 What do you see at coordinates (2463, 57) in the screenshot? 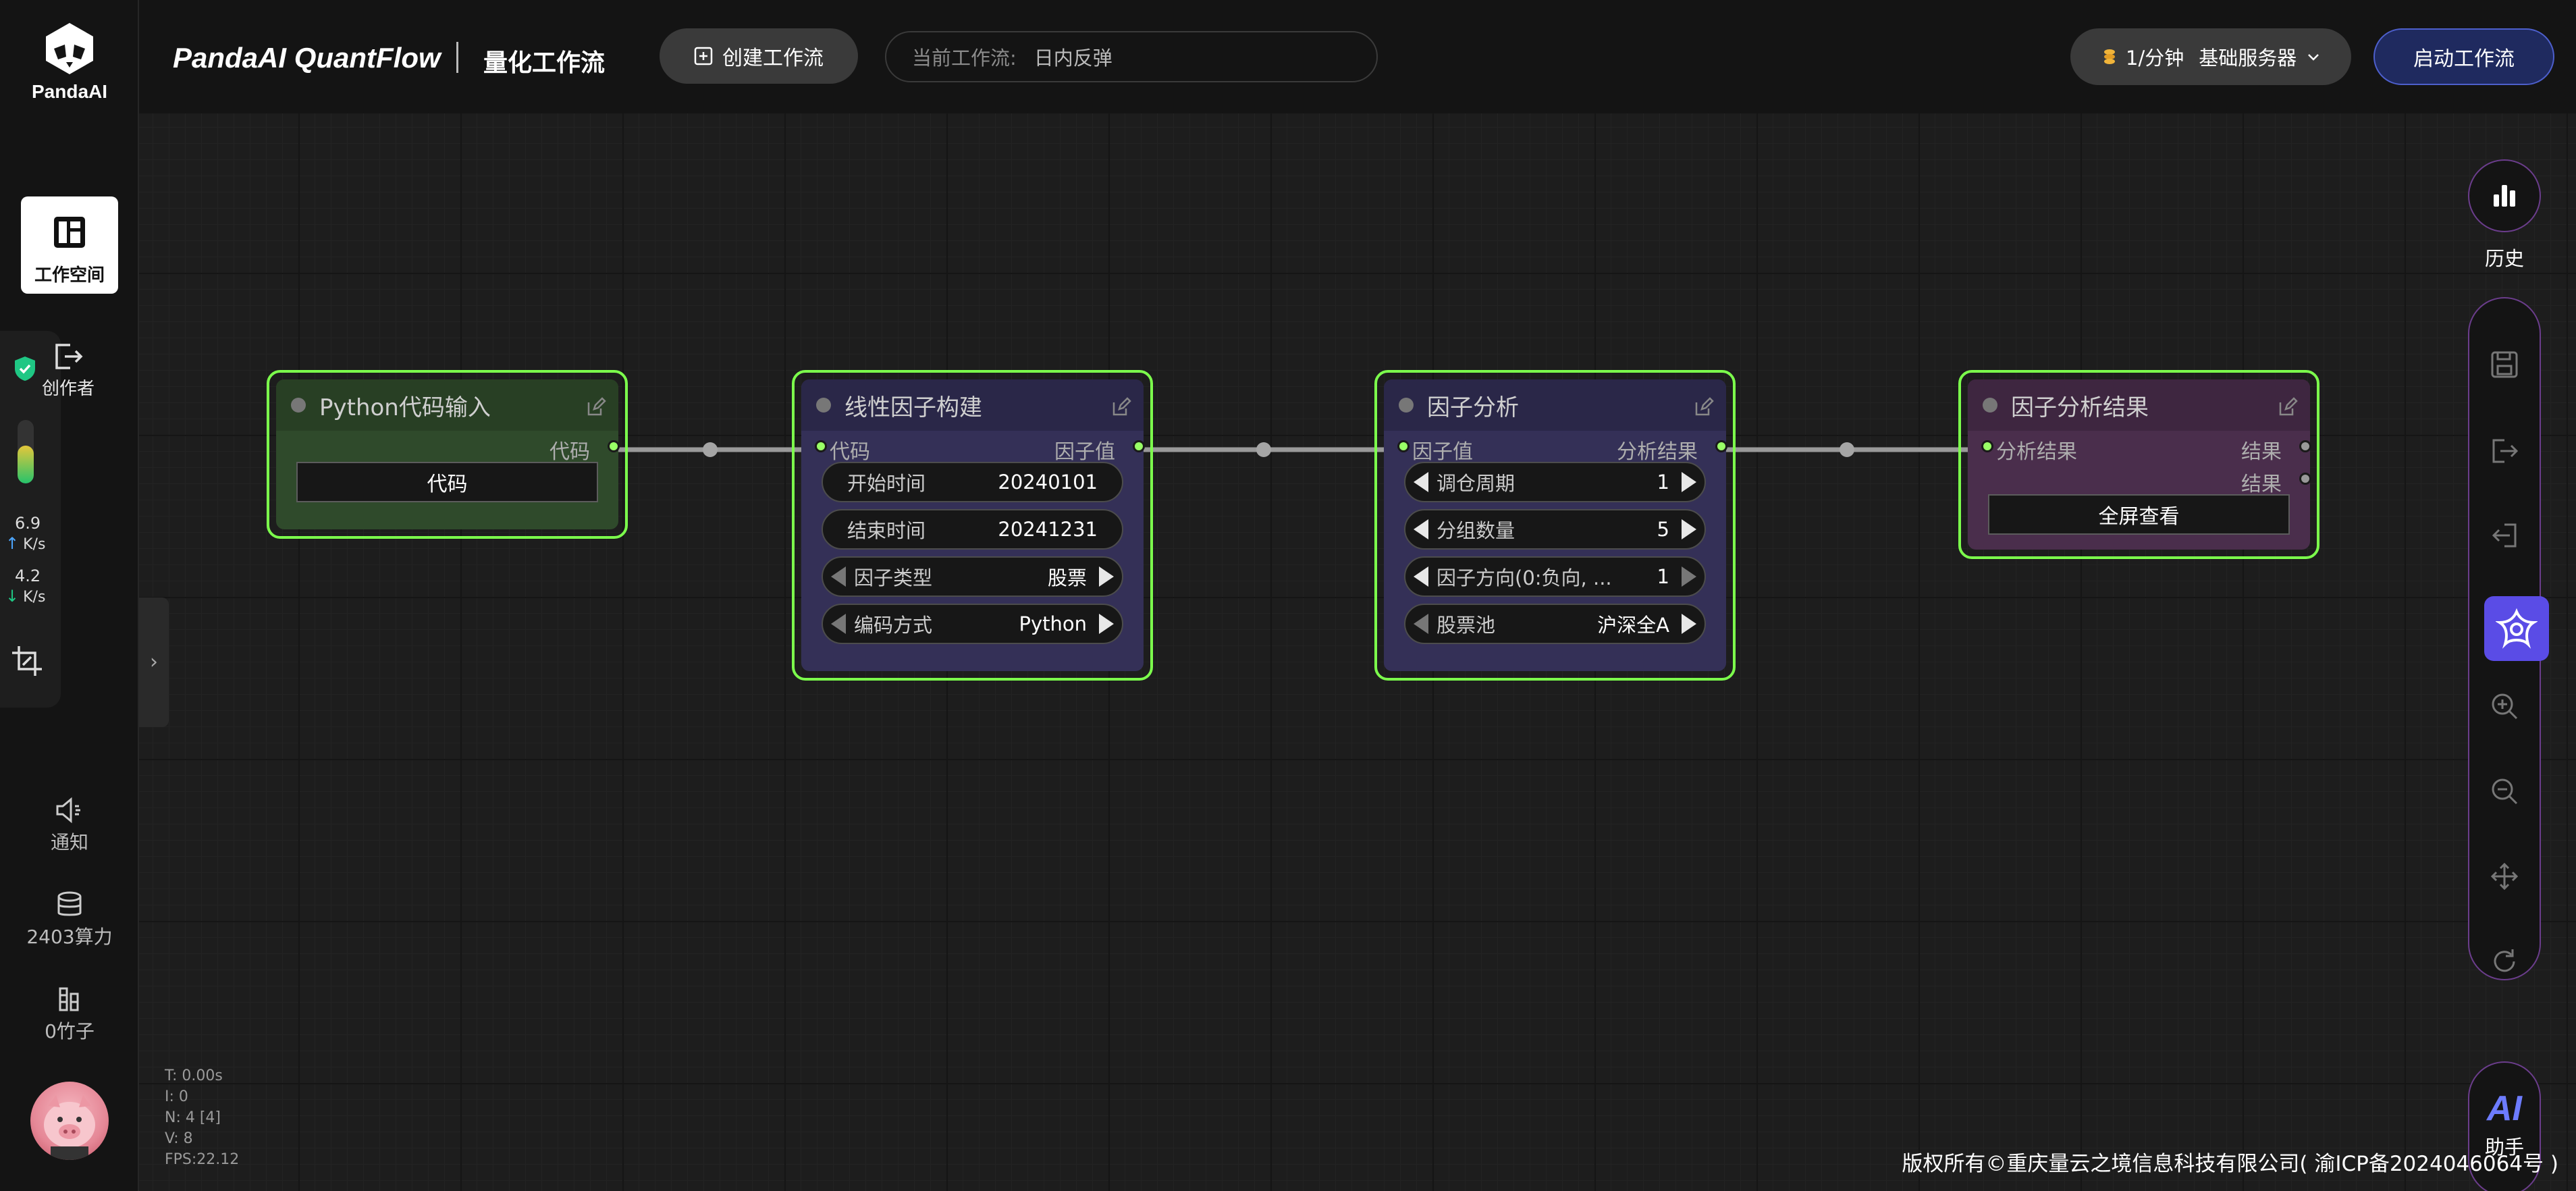
I see `start-workflow-button: 启动工作流` at bounding box center [2463, 57].